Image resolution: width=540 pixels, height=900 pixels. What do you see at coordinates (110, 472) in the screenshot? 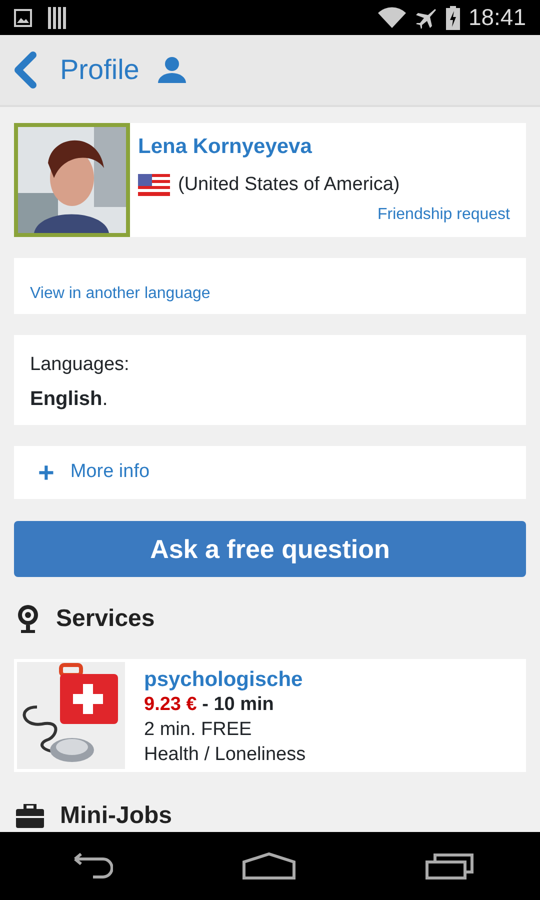
I see `more-info-label: More info` at bounding box center [110, 472].